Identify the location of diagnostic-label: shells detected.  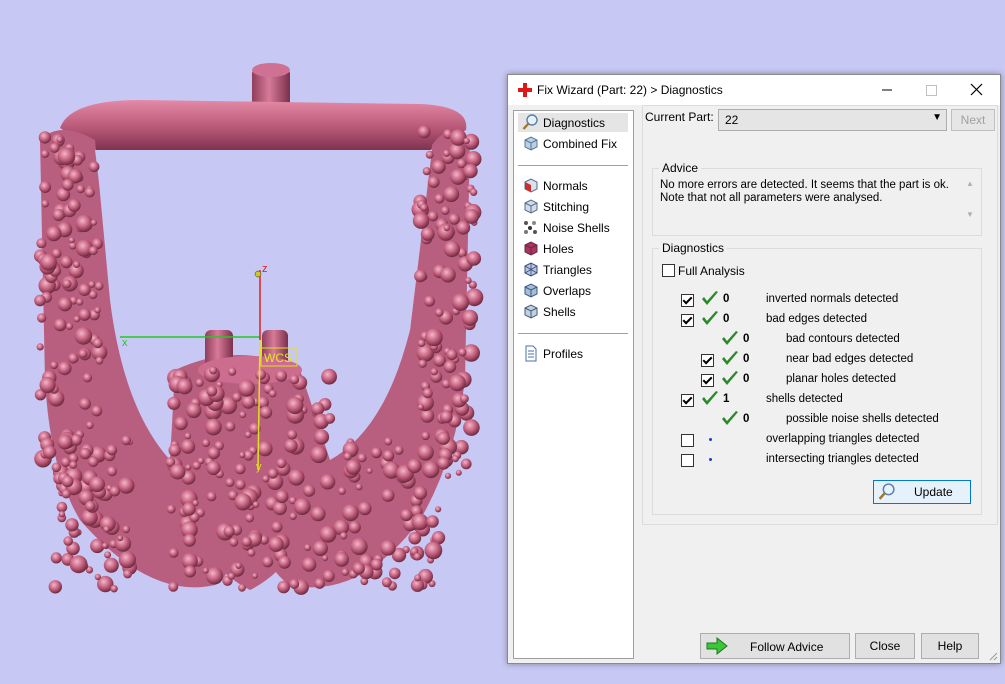
(804, 399).